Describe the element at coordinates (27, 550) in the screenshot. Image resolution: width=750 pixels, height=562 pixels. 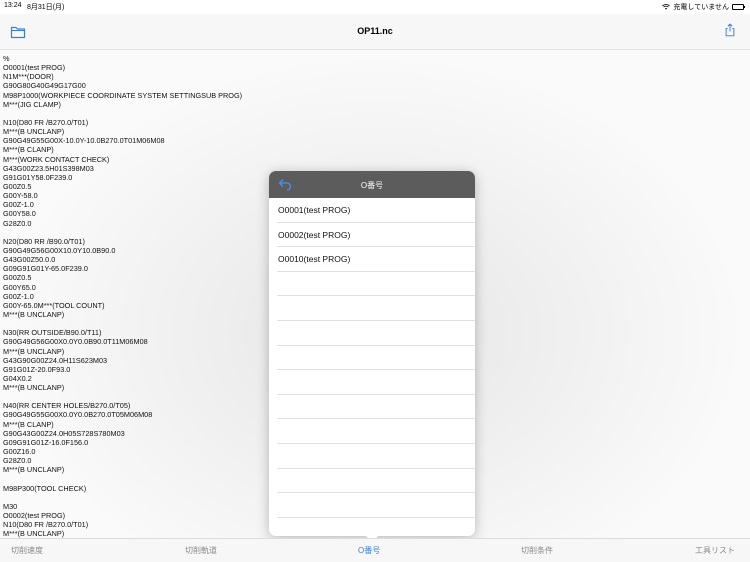
I see `tab-cutting-speed: 切削速度` at that location.